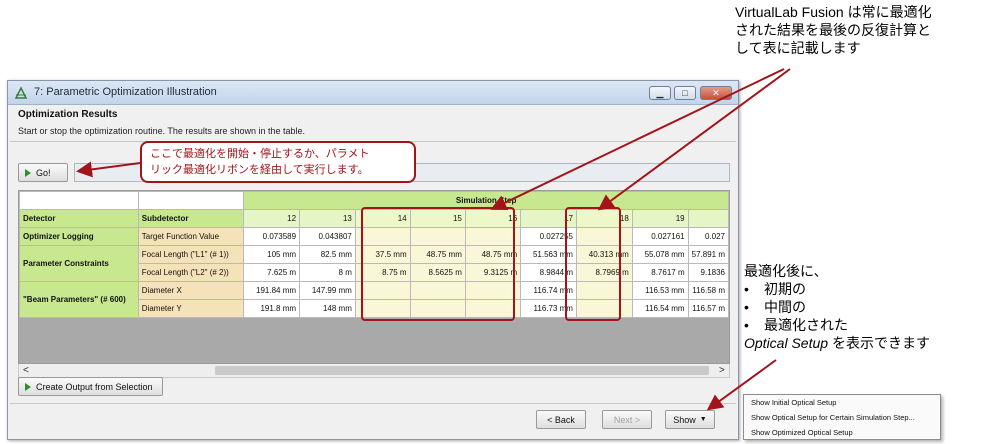 The image size is (1000, 444). Describe the element at coordinates (741, 385) in the screenshot. I see `arrow-to-show` at that location.